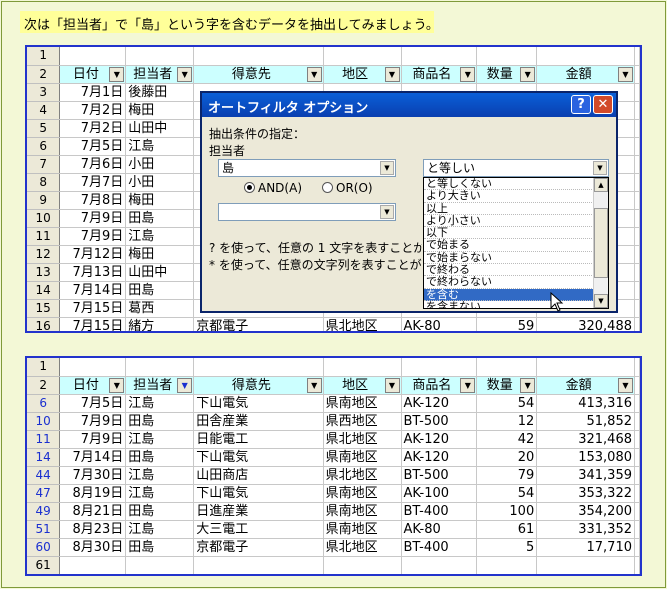 The width and height of the screenshot is (667, 589). Describe the element at coordinates (93, 475) in the screenshot. I see `cell: 7月30日` at that location.